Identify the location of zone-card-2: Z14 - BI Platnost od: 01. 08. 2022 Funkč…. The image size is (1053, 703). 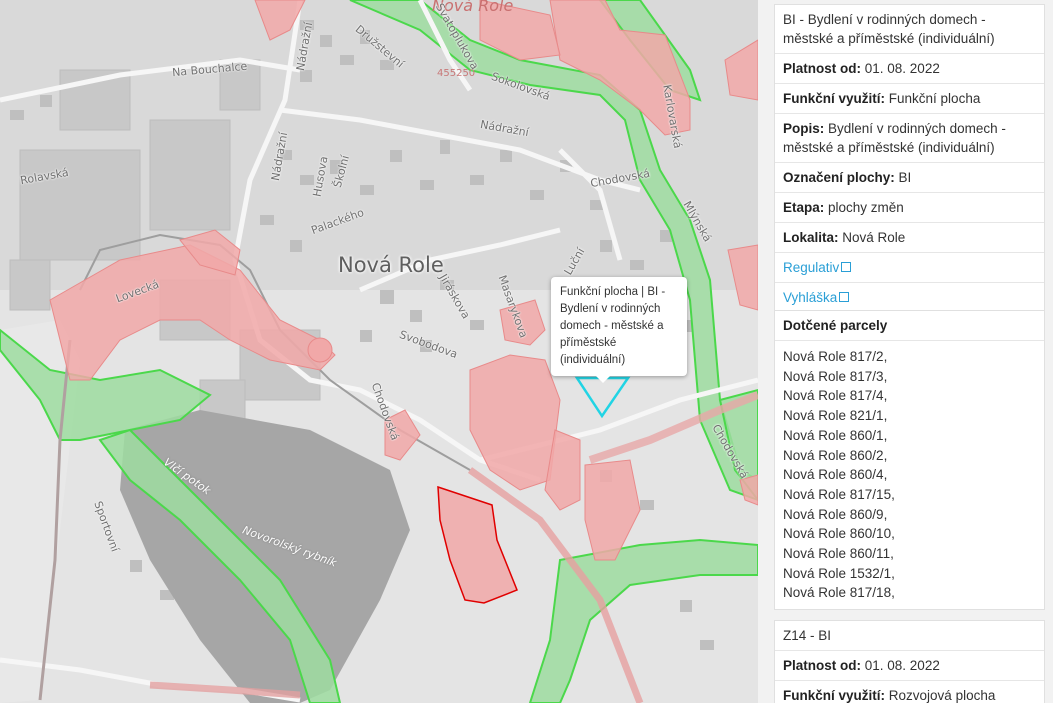
(909, 661).